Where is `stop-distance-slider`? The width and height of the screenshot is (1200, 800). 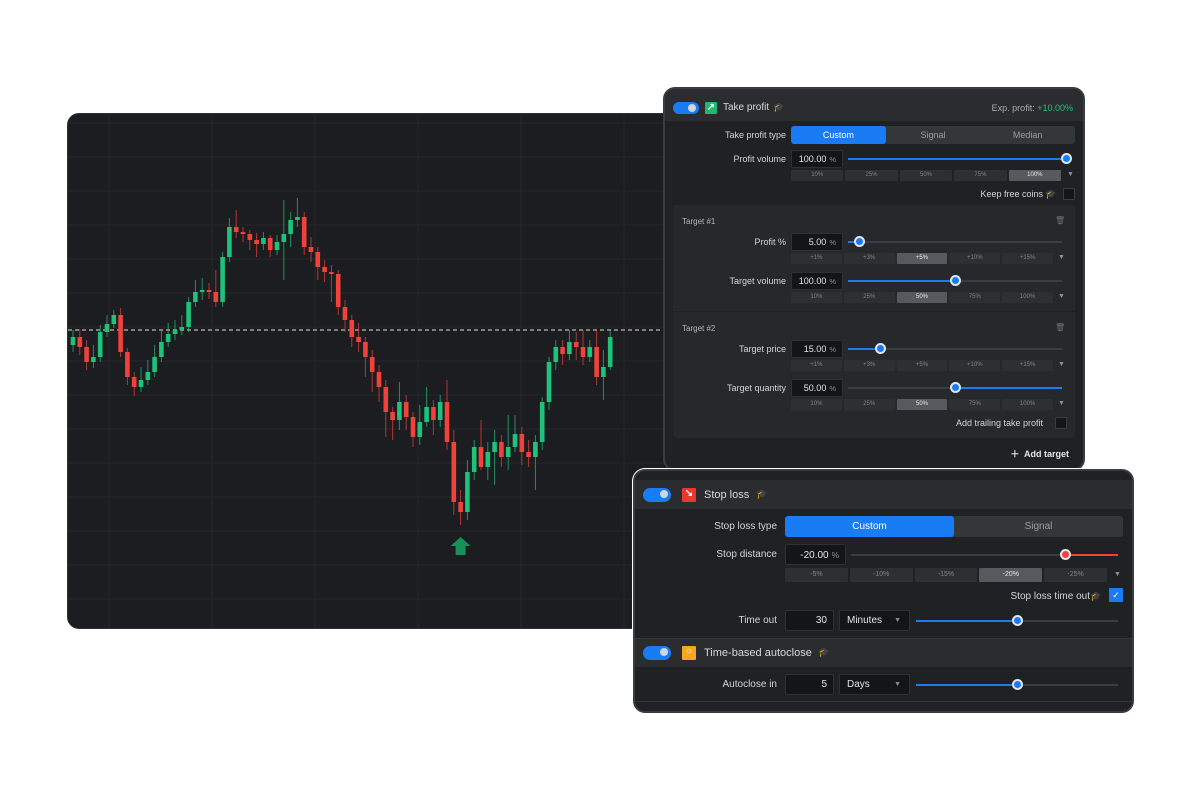 stop-distance-slider is located at coordinates (984, 554).